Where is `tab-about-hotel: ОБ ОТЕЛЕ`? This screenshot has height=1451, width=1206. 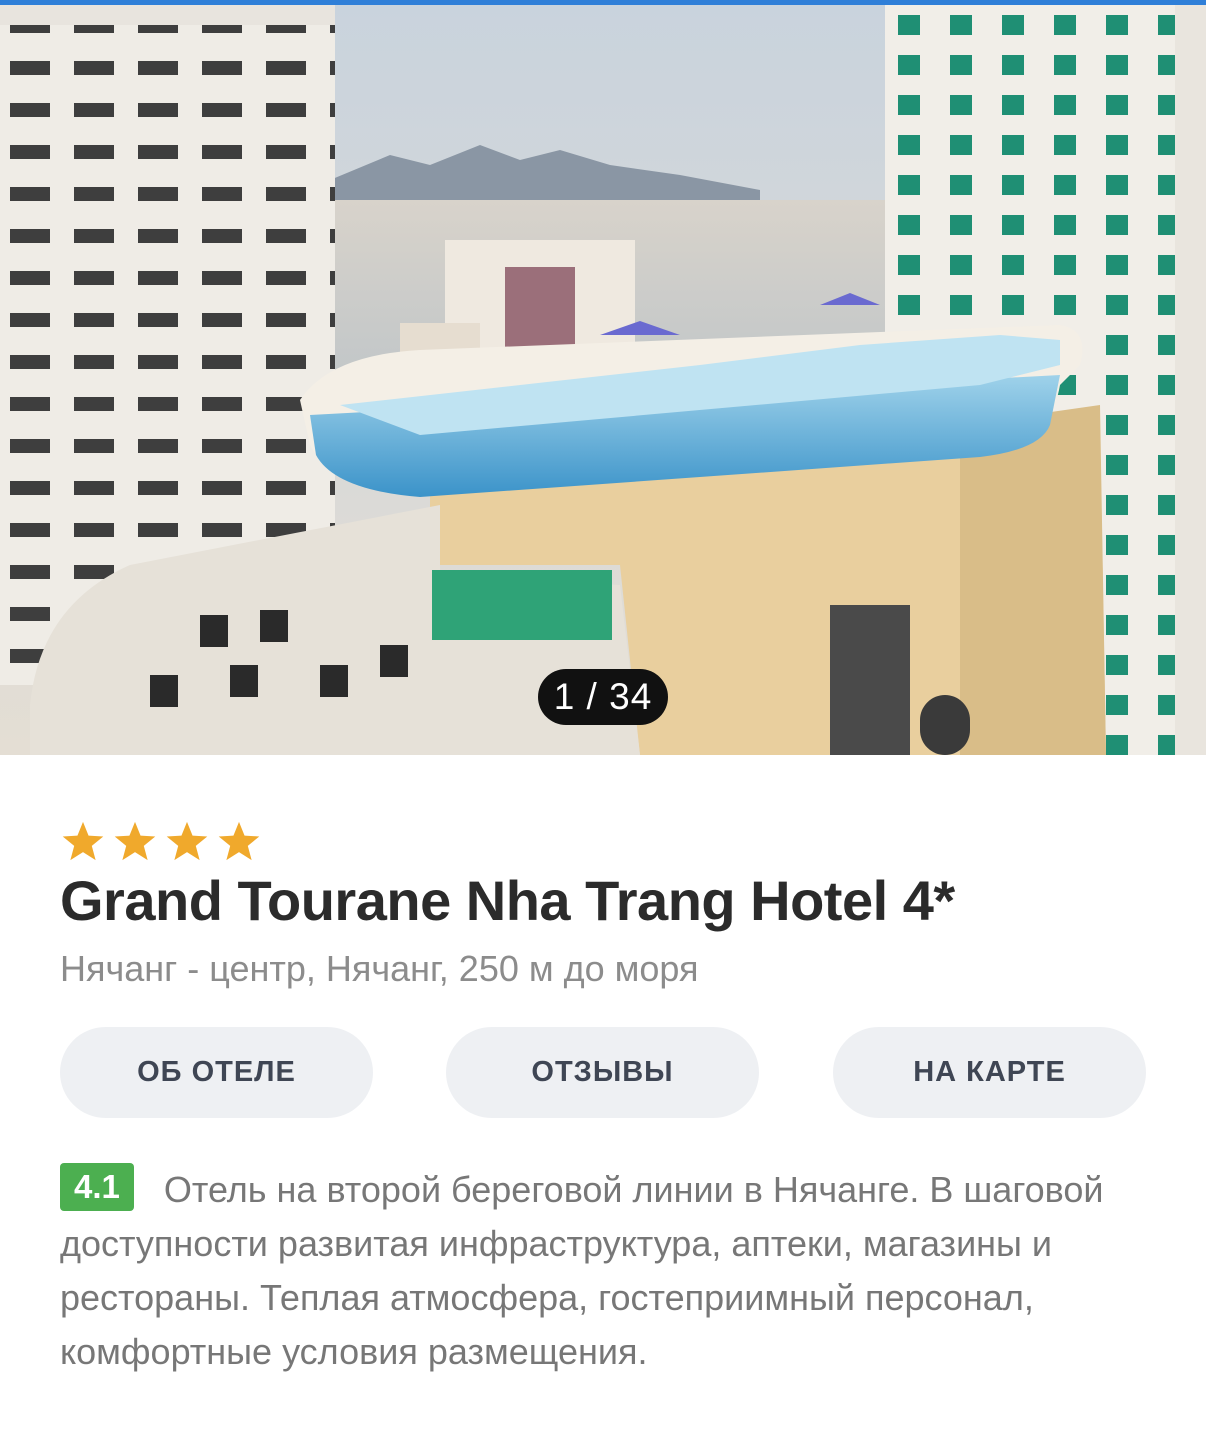 tab-about-hotel: ОБ ОТЕЛЕ is located at coordinates (216, 1072).